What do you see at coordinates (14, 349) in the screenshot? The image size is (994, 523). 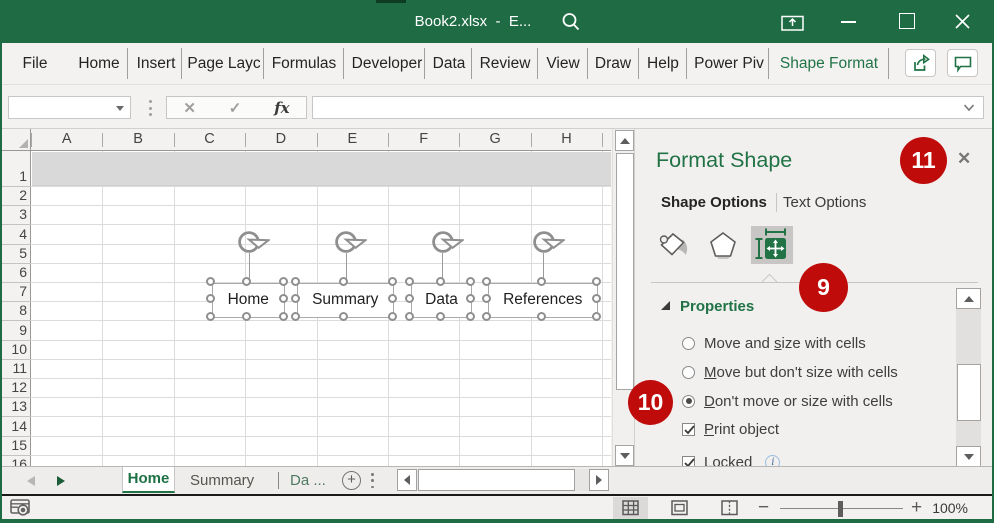 I see `row-header-10: 10` at bounding box center [14, 349].